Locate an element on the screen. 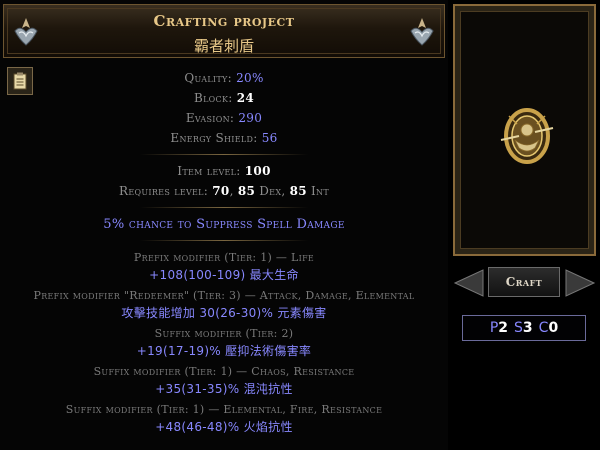 This screenshot has height=450, width=600. evasion-value: 290 is located at coordinates (250, 118).